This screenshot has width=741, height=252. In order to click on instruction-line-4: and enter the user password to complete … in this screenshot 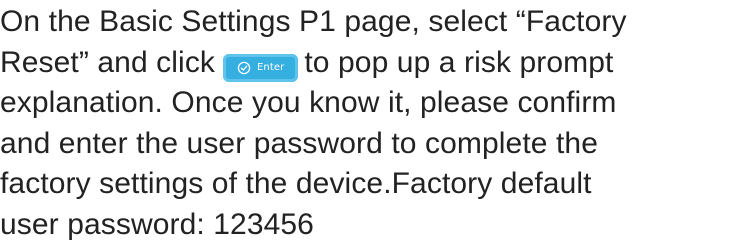, I will do `click(299, 143)`.